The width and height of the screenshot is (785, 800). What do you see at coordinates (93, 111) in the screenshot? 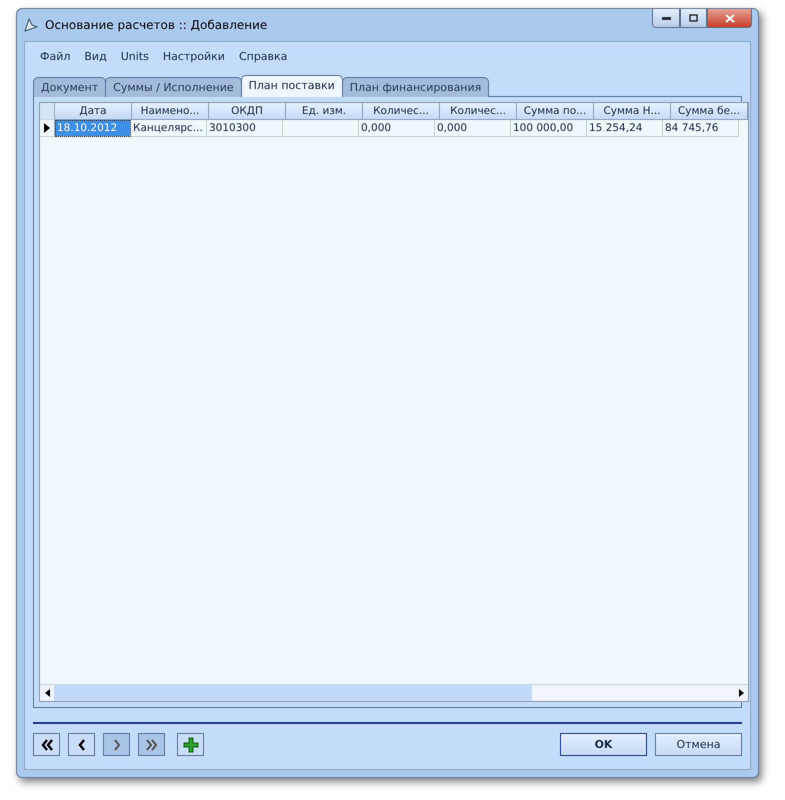
I see `column-header: Дата` at bounding box center [93, 111].